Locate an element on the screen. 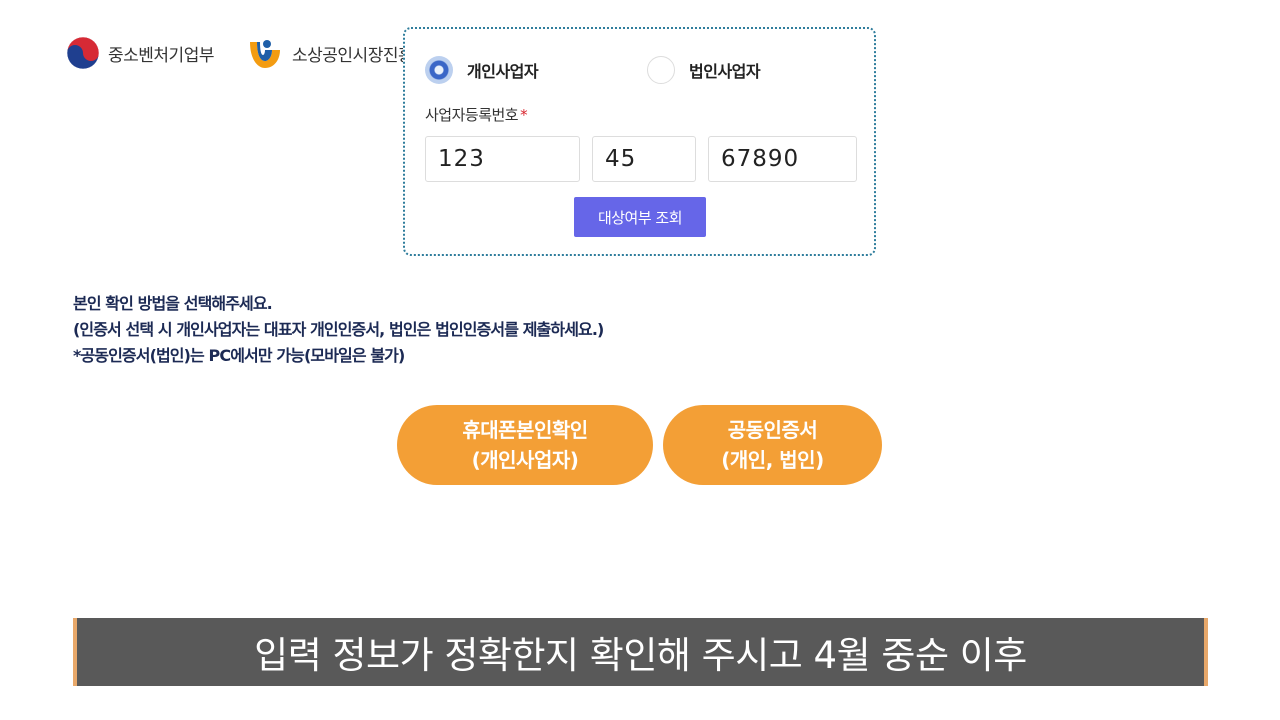  business-number-label: 사업자등록번호 * is located at coordinates (476, 114).